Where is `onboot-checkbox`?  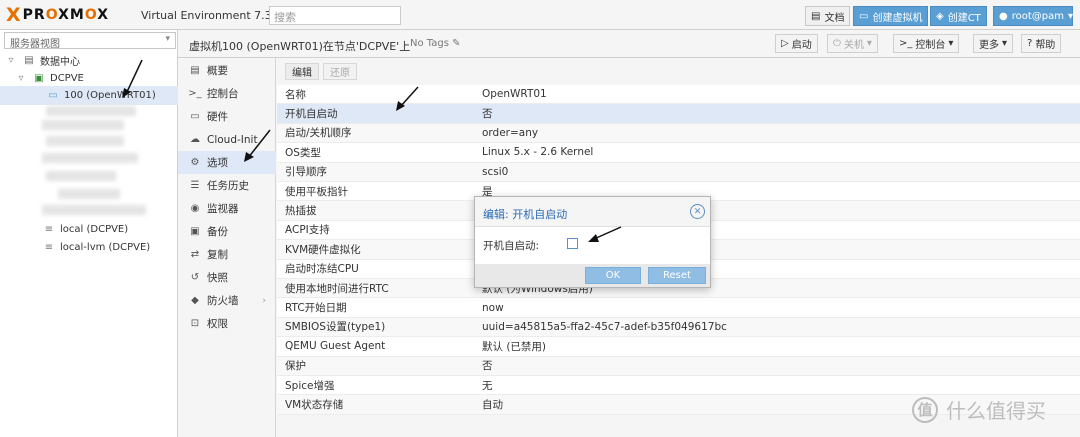 onboot-checkbox is located at coordinates (572, 243).